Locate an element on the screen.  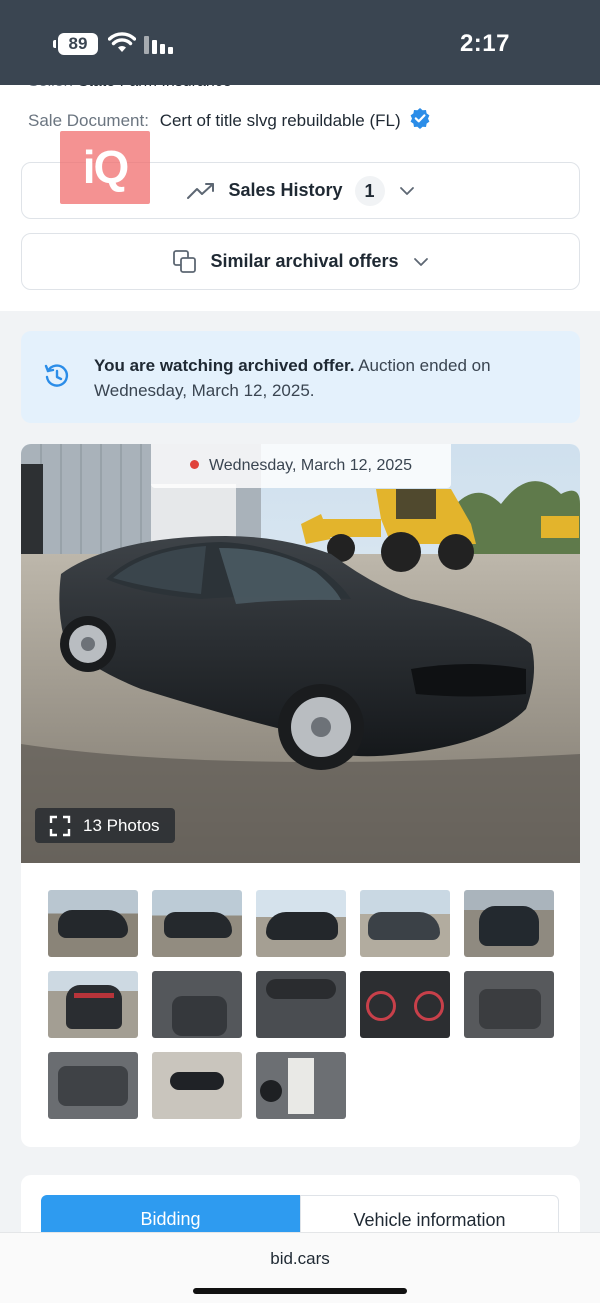
browser-address-bar: bid.cars is located at coordinates (300, 1267).